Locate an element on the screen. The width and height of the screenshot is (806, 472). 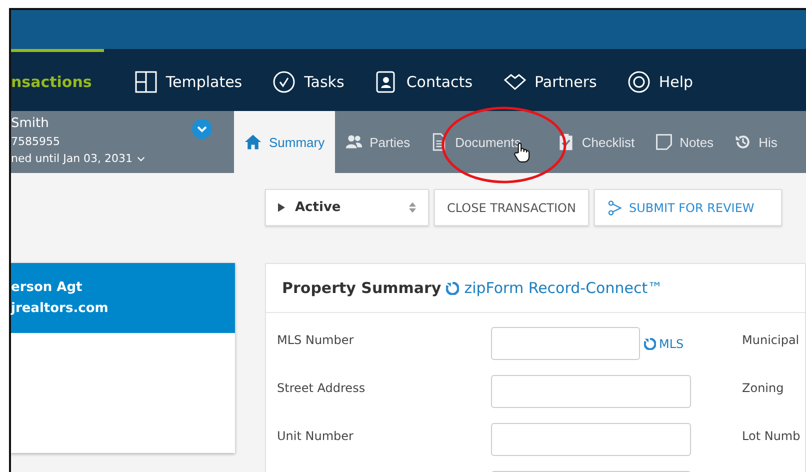
checkmark-circle-icon is located at coordinates (284, 82).